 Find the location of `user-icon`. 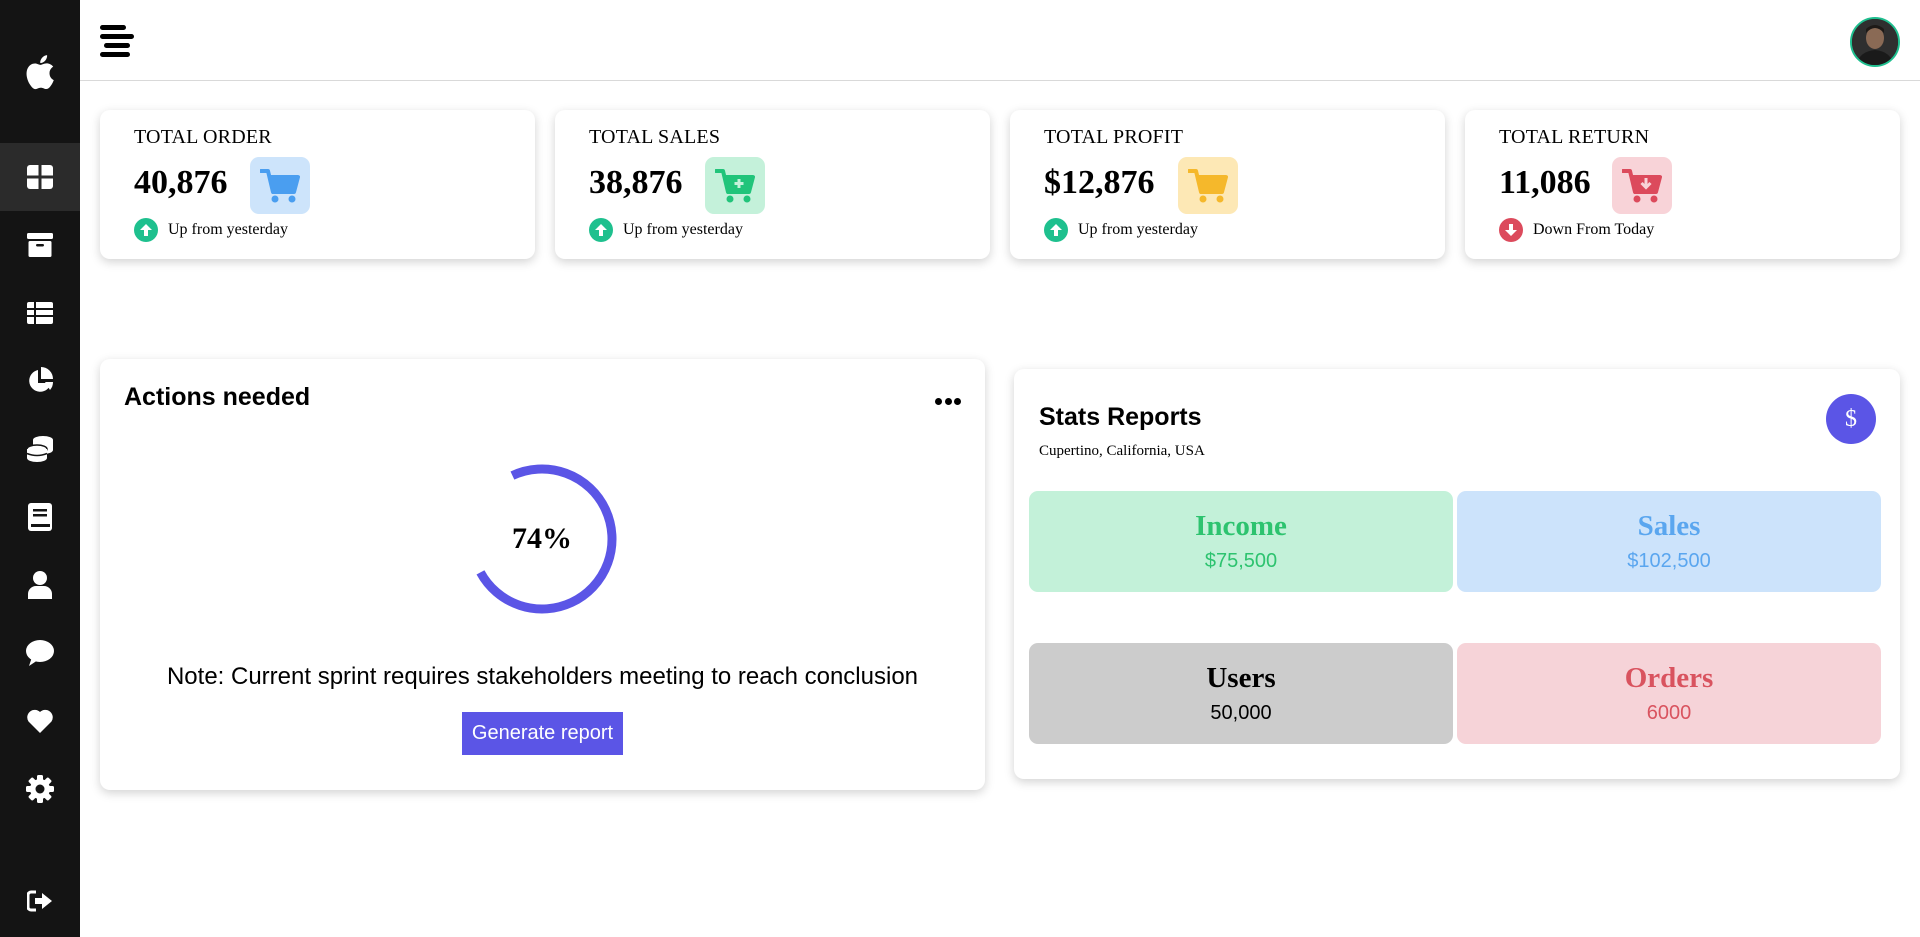

user-icon is located at coordinates (40, 585).